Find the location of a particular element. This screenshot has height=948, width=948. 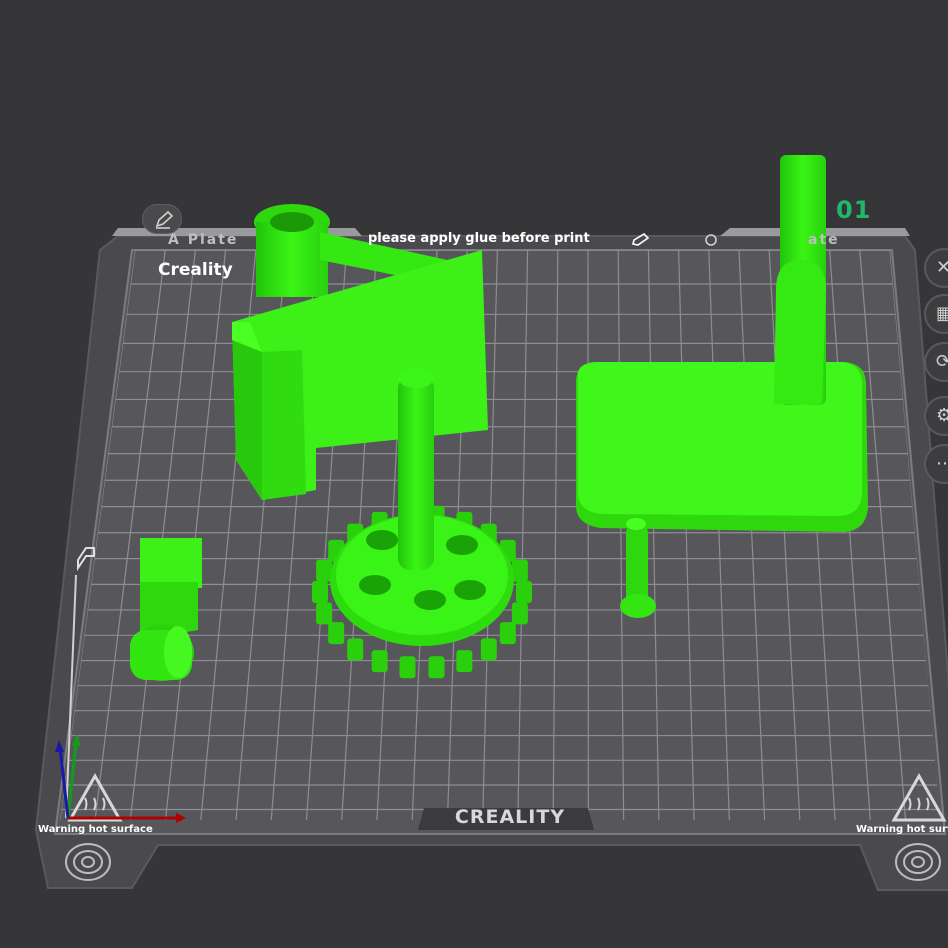

plate-note: please apply glue before print is located at coordinates (479, 238).